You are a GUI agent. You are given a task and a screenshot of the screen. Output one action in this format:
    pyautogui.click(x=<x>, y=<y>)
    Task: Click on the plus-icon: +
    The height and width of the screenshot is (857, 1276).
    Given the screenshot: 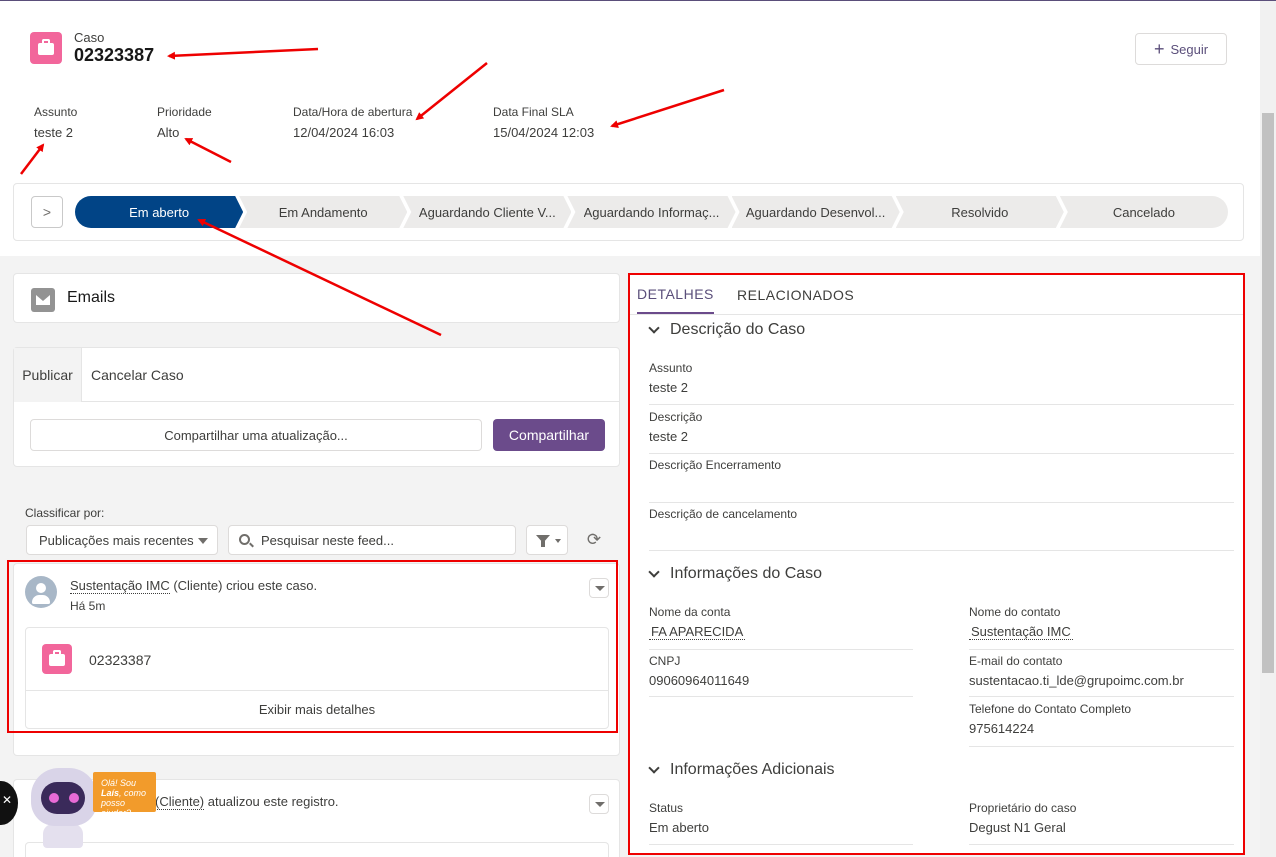 What is the action you would take?
    pyautogui.click(x=1159, y=49)
    